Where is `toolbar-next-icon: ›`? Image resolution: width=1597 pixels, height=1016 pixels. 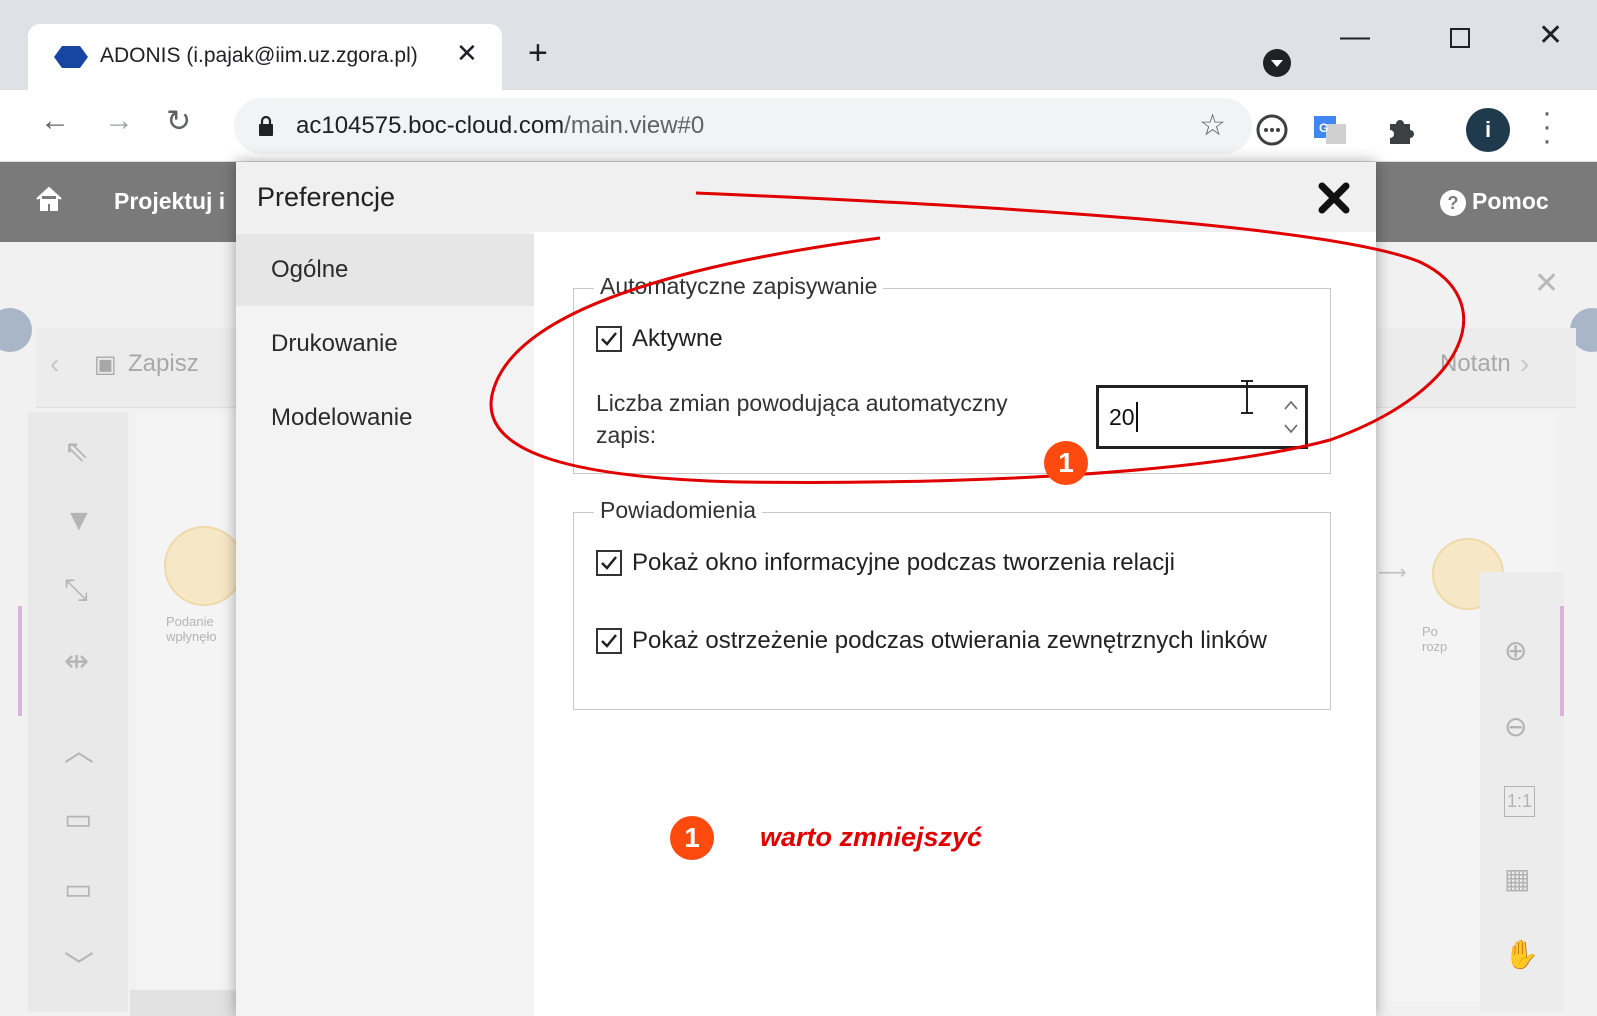 toolbar-next-icon: › is located at coordinates (1524, 364).